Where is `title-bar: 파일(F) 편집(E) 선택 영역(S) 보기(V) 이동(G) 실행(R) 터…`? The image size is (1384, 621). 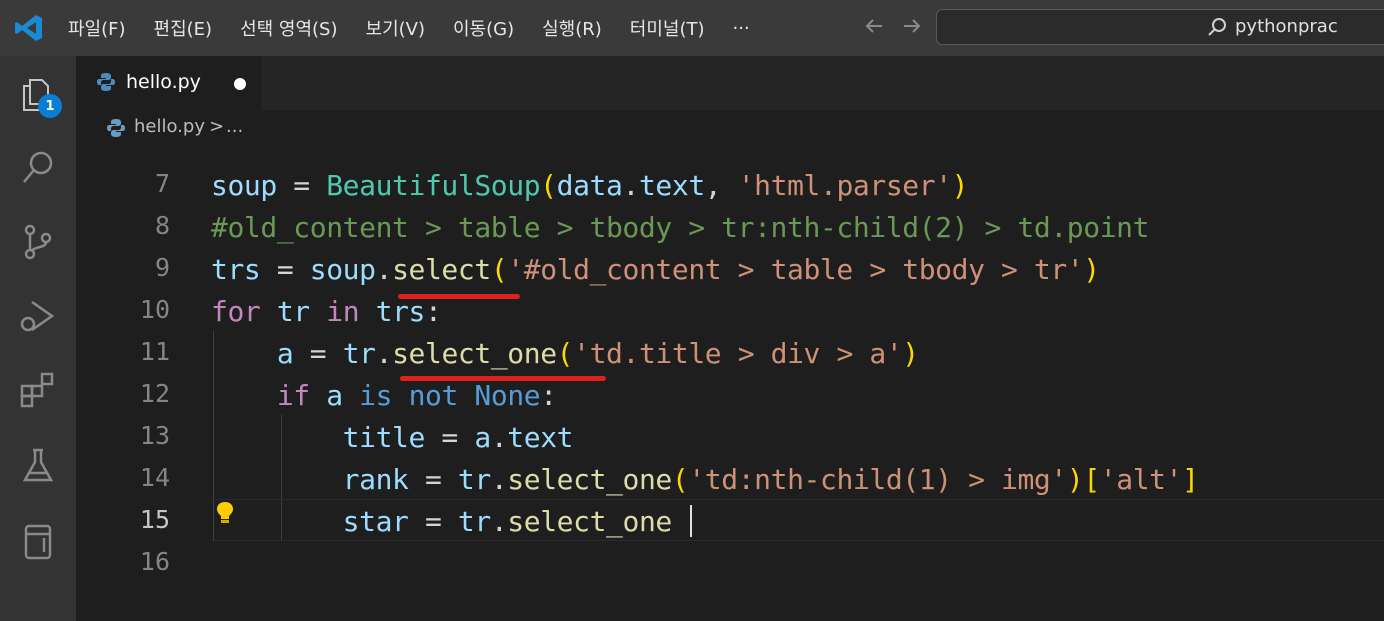
title-bar: 파일(F) 편집(E) 선택 영역(S) 보기(V) 이동(G) 실행(R) 터… is located at coordinates (692, 28).